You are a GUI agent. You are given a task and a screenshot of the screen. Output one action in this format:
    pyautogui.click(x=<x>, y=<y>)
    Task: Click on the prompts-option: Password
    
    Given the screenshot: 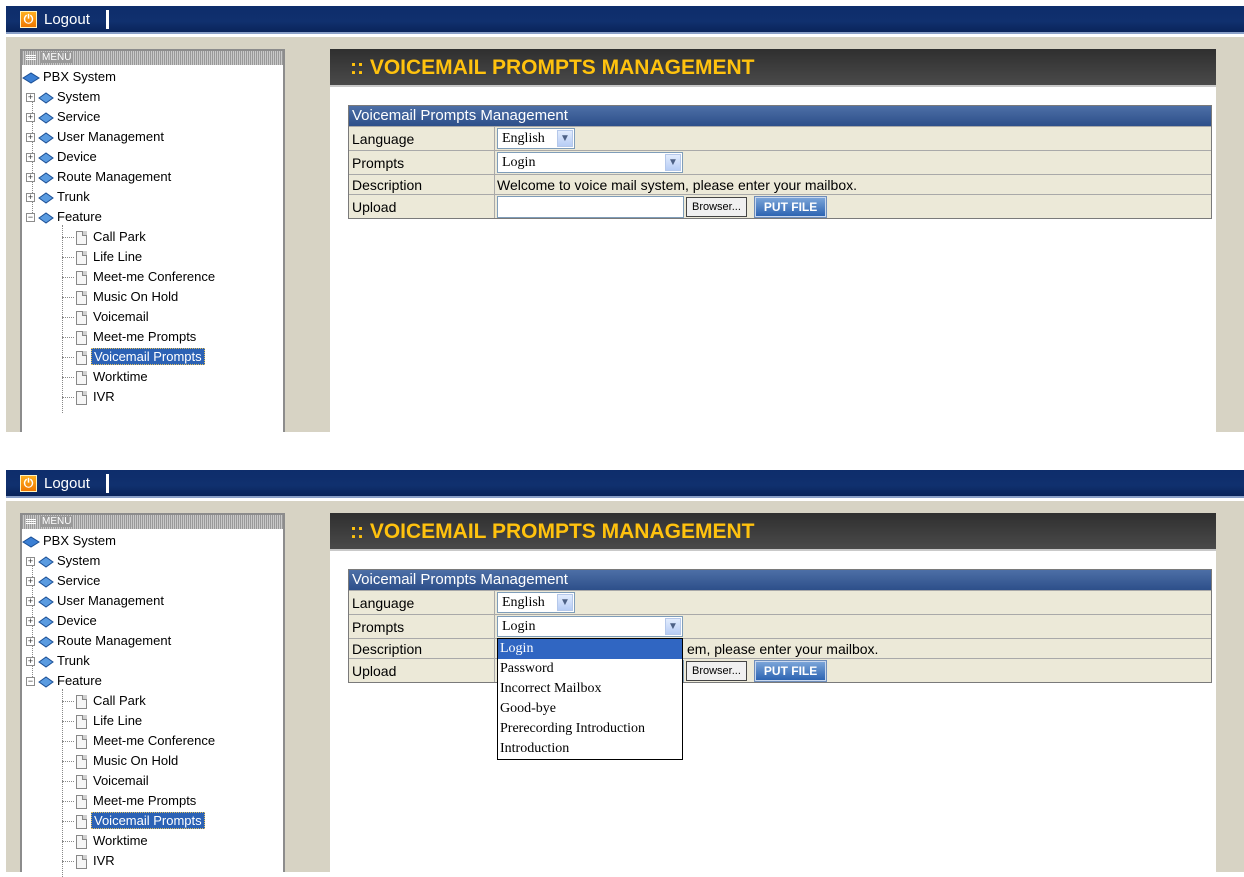 What is the action you would take?
    pyautogui.click(x=590, y=669)
    